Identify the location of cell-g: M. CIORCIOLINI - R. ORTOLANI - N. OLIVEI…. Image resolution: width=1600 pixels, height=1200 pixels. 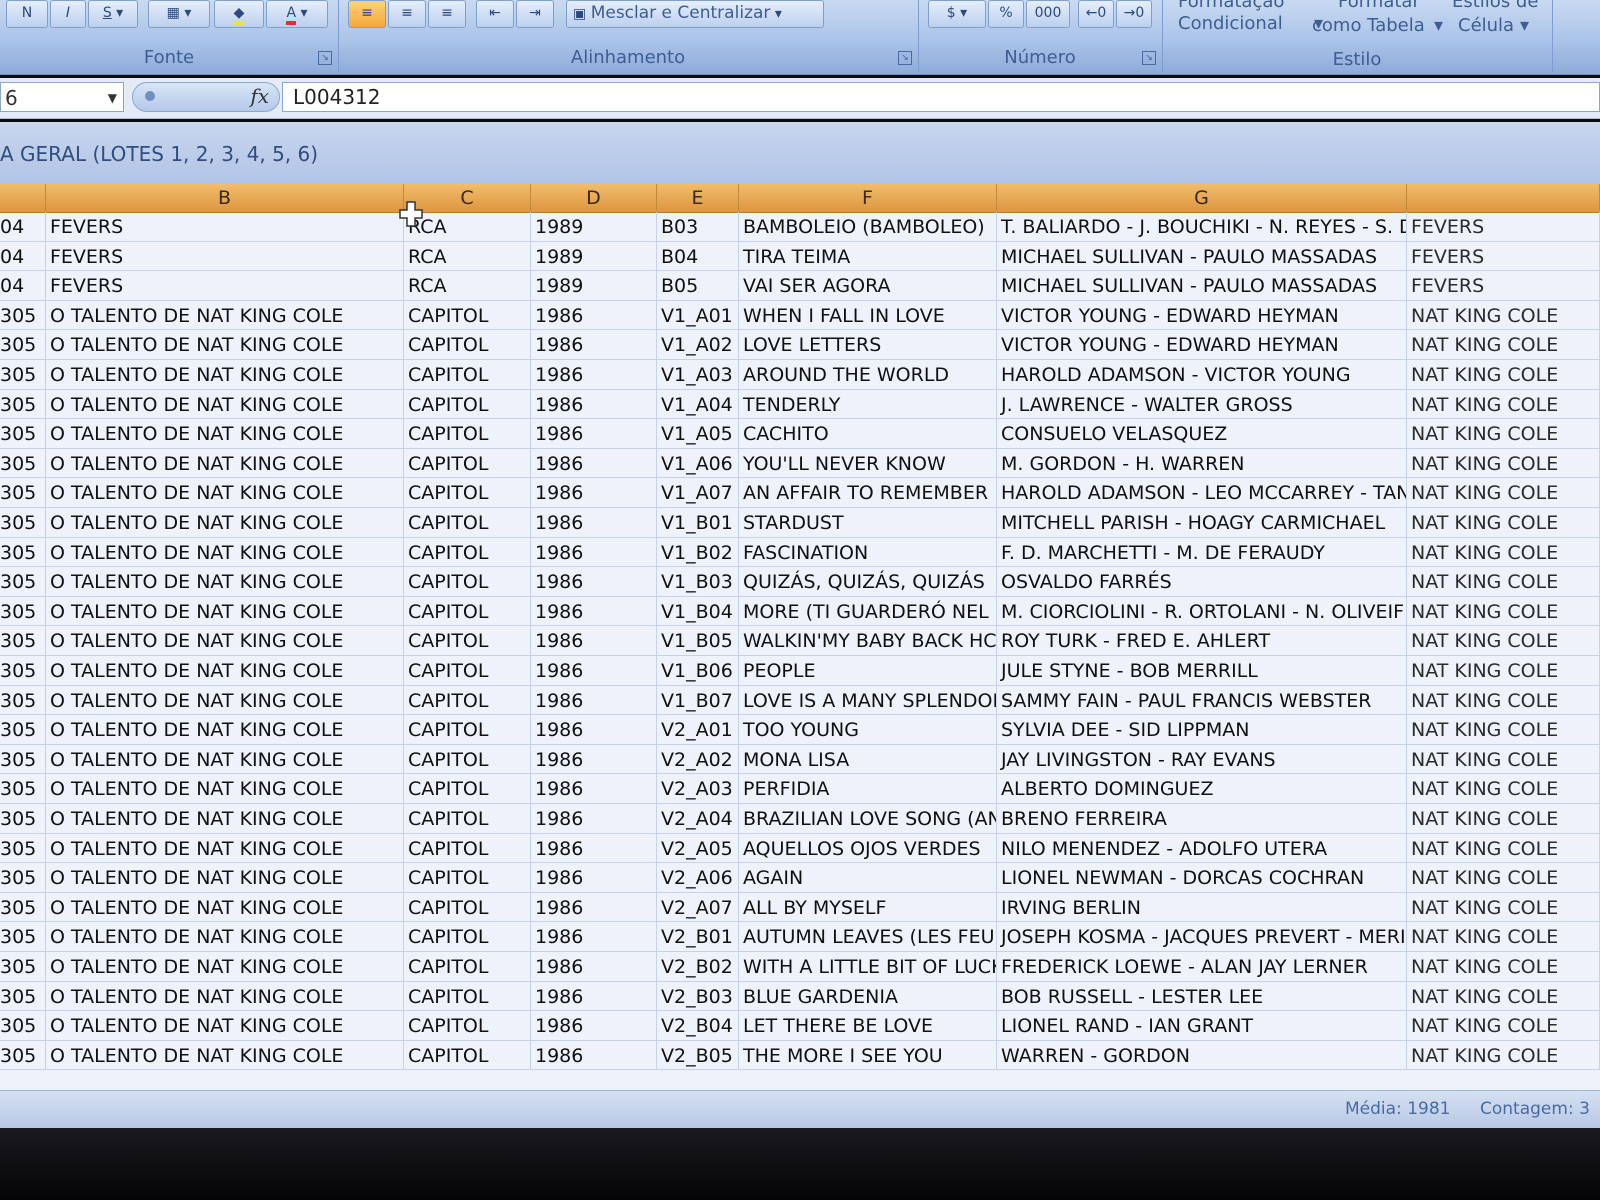
(1202, 611).